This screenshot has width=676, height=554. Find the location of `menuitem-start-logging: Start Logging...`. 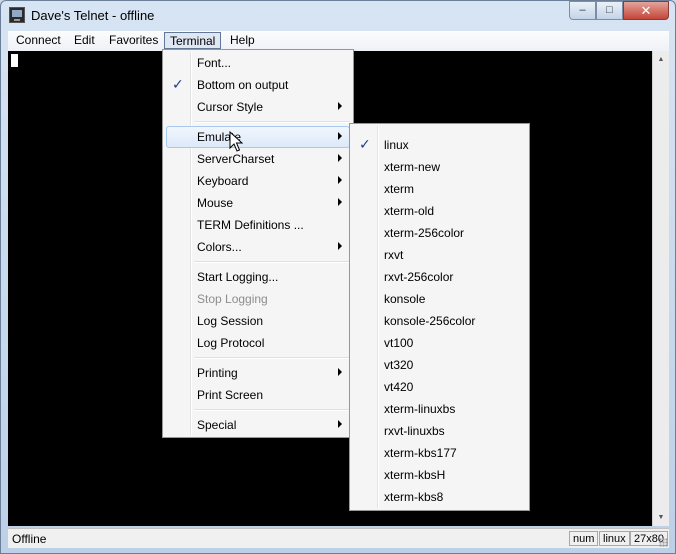

menuitem-start-logging: Start Logging... is located at coordinates (258, 277).